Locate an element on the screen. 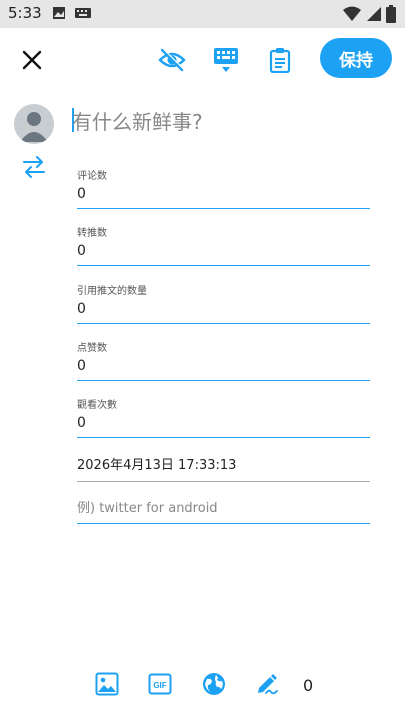 Image resolution: width=405 pixels, height=720 pixels. retweet-count-field: 转推数 0 is located at coordinates (223, 245).